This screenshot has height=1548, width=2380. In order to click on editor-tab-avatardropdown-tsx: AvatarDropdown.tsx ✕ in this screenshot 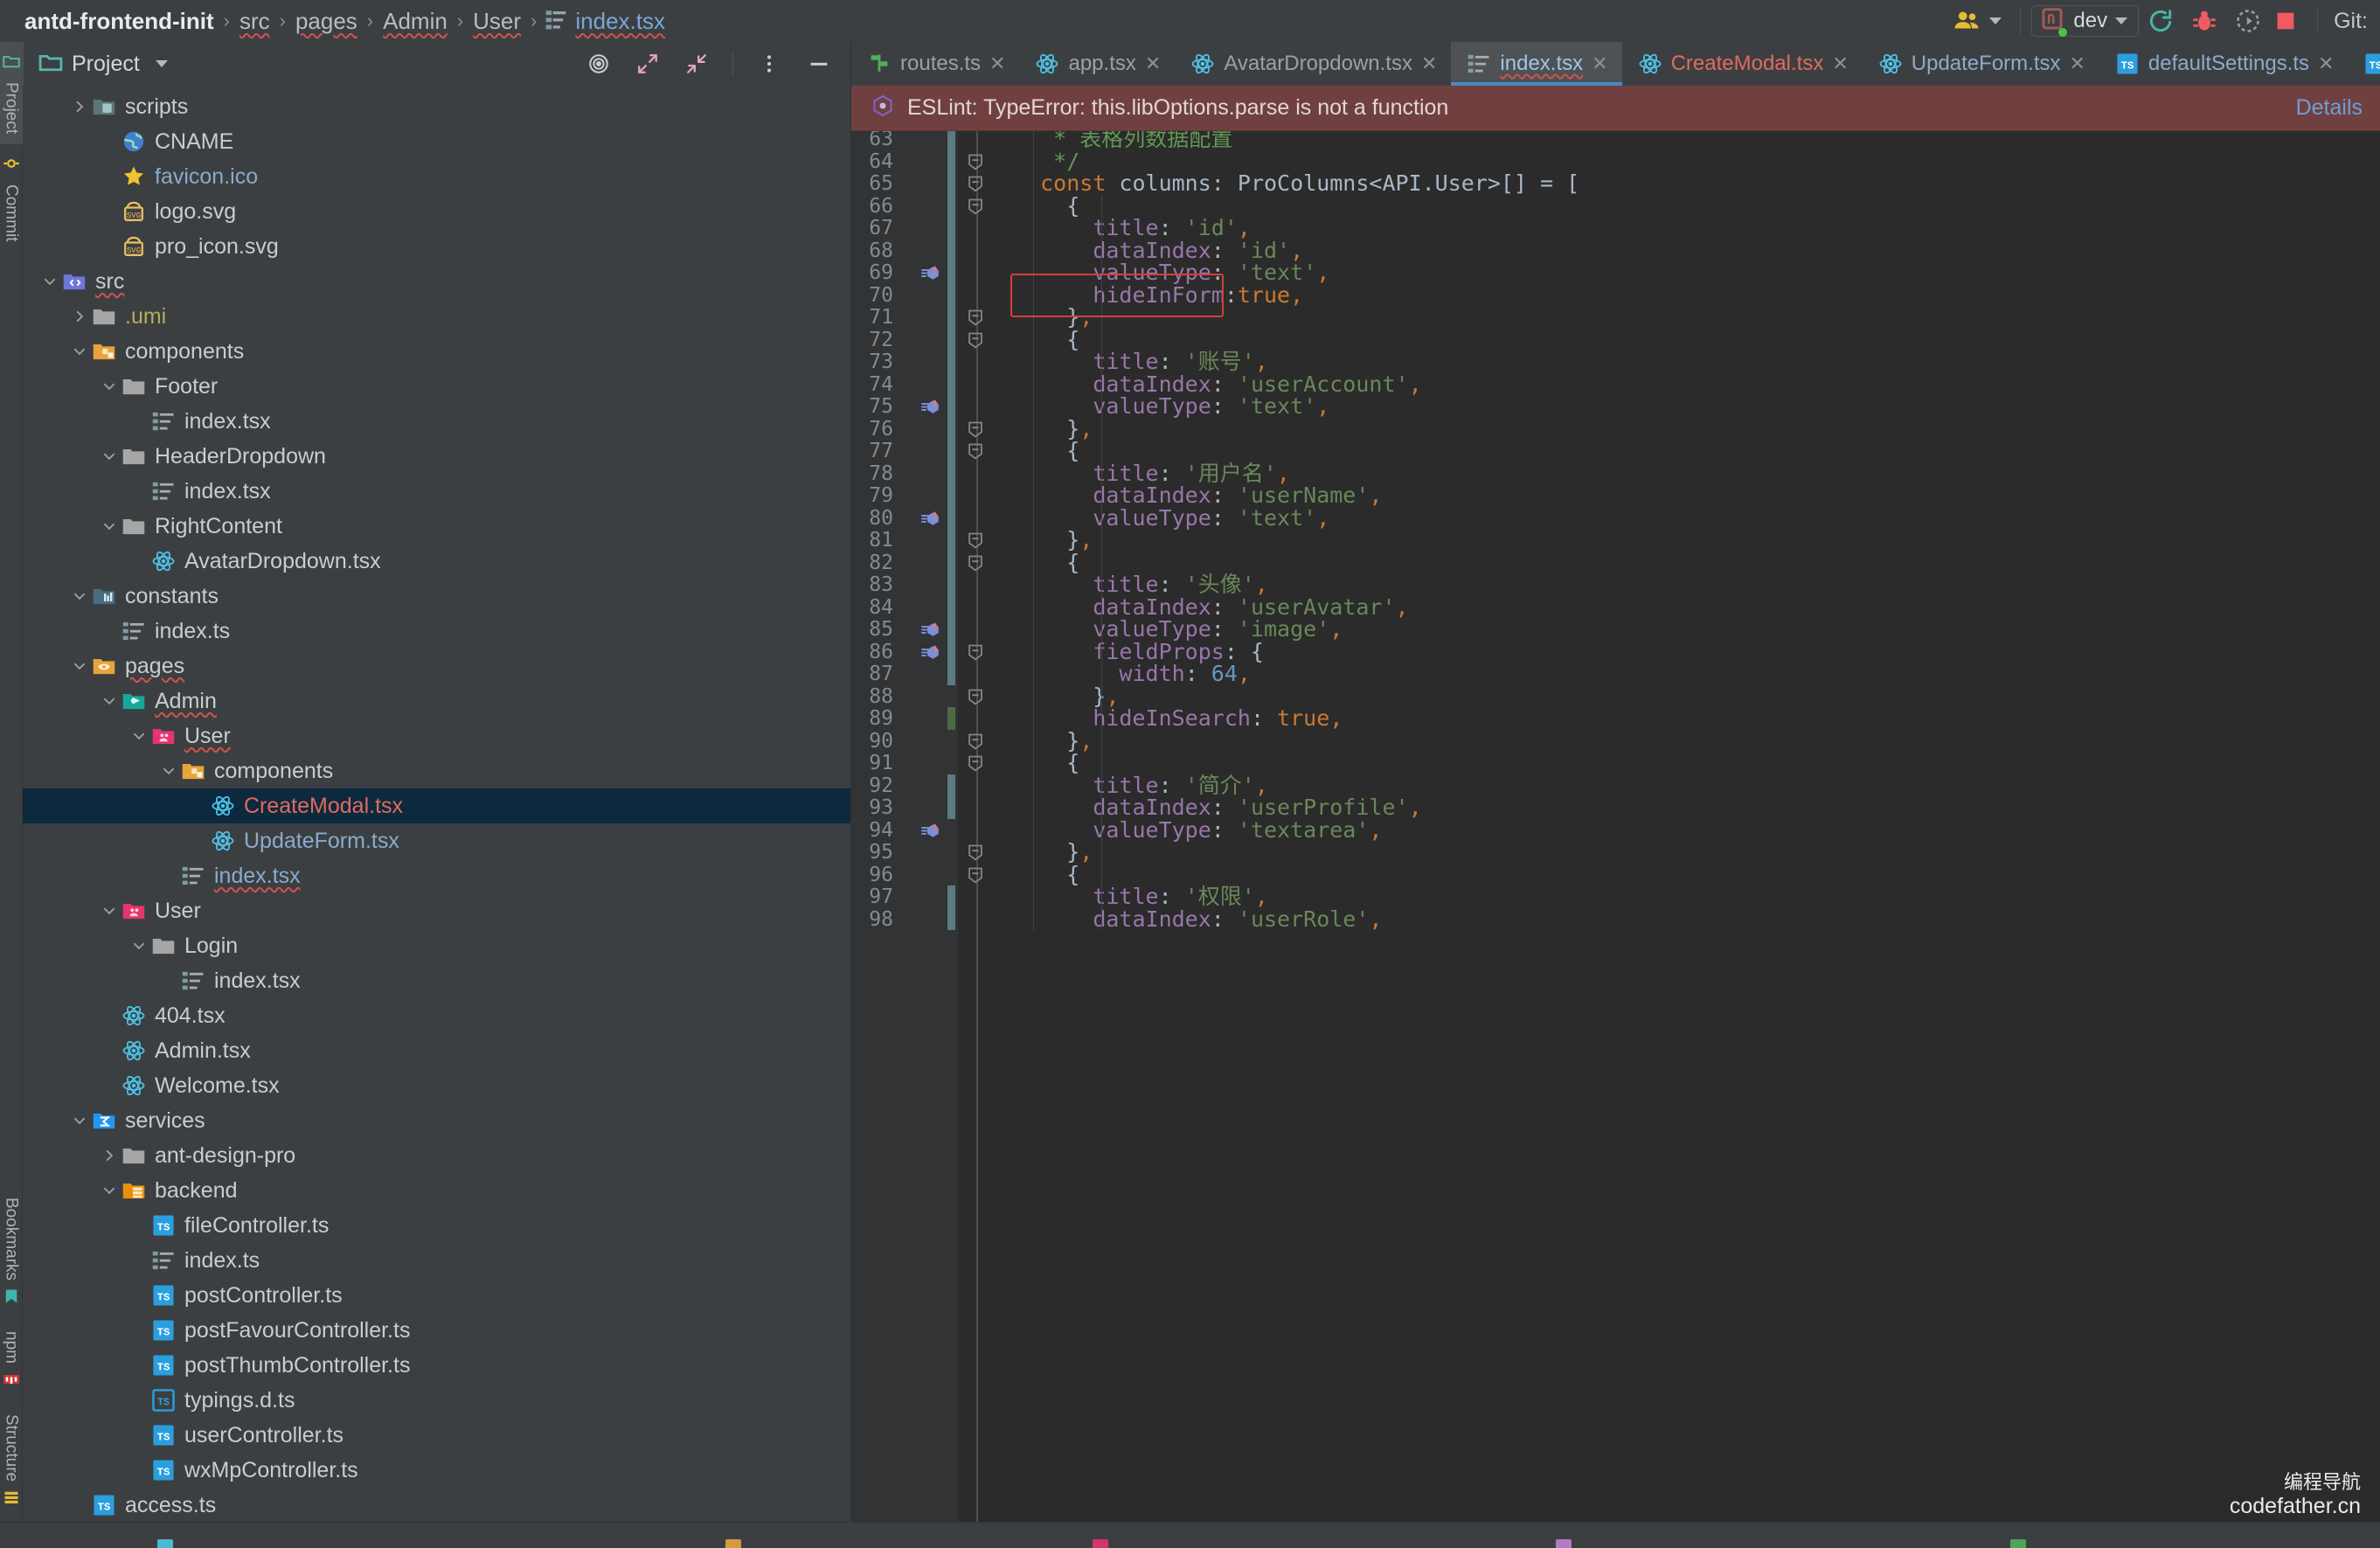, I will do `click(1313, 64)`.